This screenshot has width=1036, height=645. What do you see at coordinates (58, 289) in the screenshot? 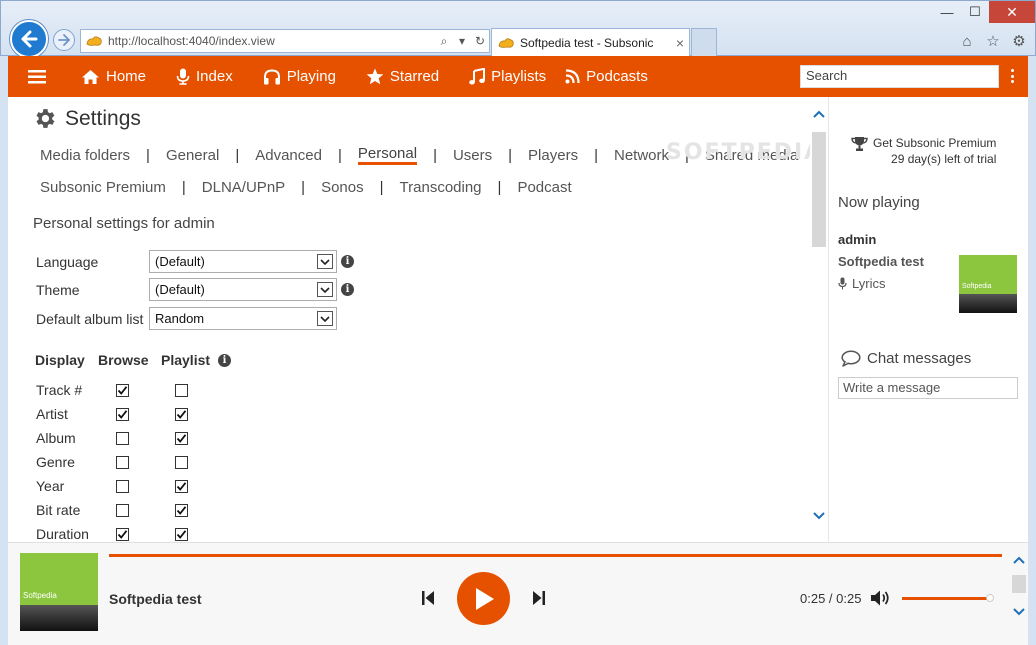
I see `theme-label: Theme` at bounding box center [58, 289].